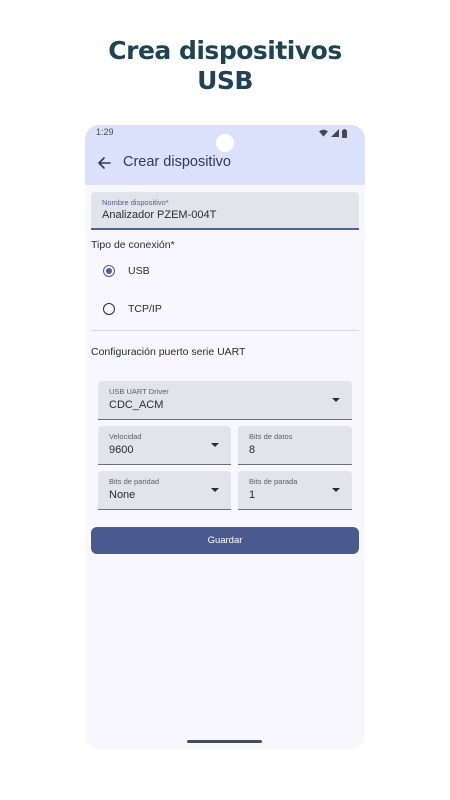  I want to click on stop-bits-value: 1, so click(252, 495).